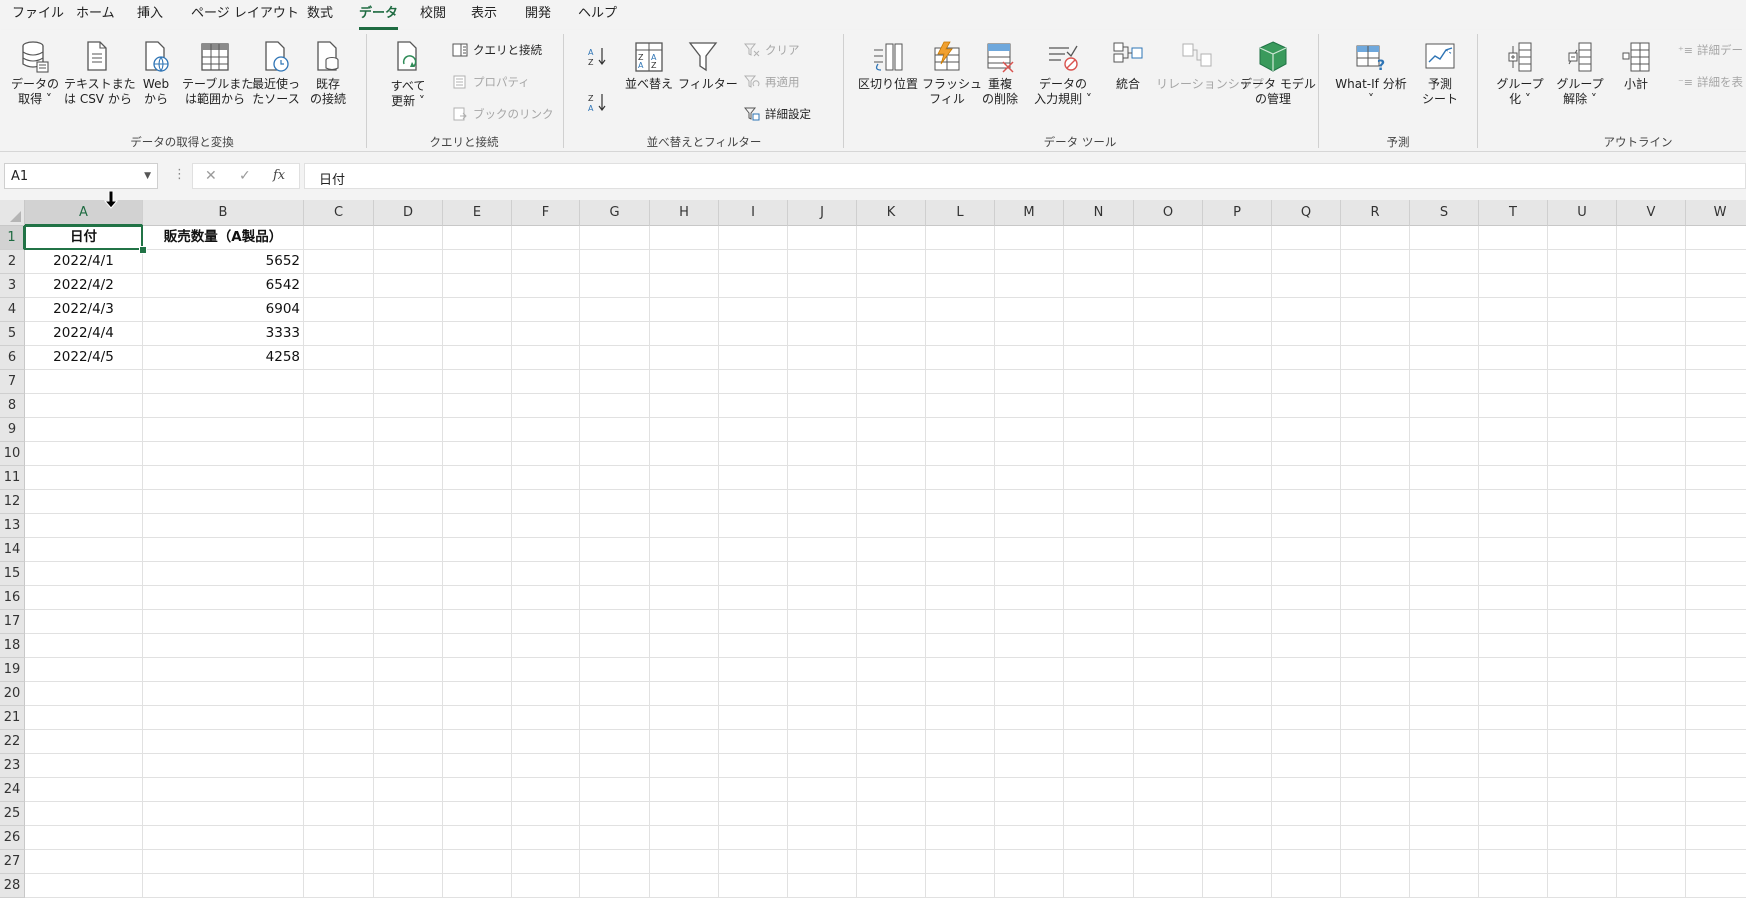 The width and height of the screenshot is (1746, 898). Describe the element at coordinates (408, 334) in the screenshot. I see `cell-d5` at that location.